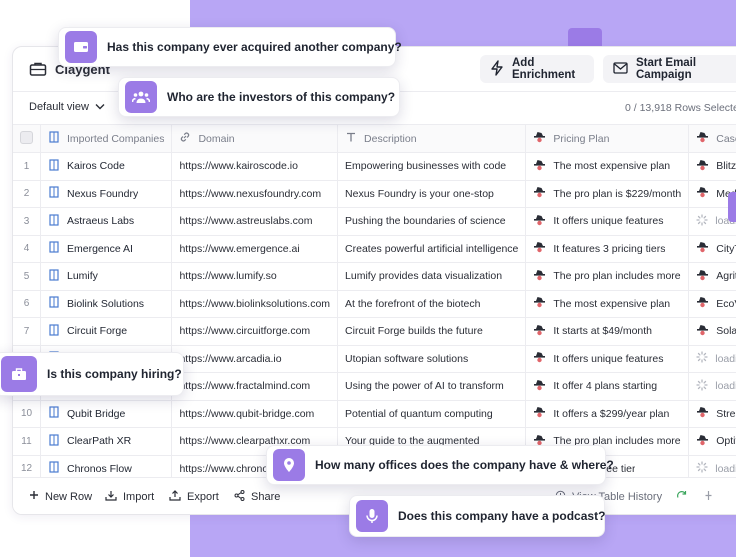  Describe the element at coordinates (27, 414) in the screenshot. I see `row-number: 10` at that location.